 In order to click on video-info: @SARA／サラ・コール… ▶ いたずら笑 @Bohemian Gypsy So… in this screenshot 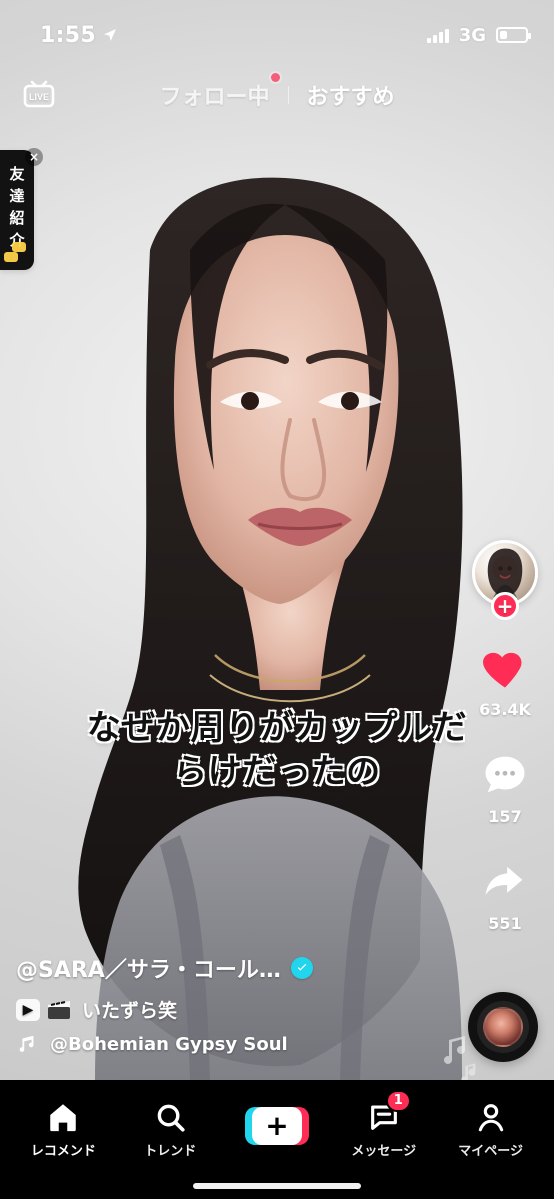, I will do `click(230, 1003)`.